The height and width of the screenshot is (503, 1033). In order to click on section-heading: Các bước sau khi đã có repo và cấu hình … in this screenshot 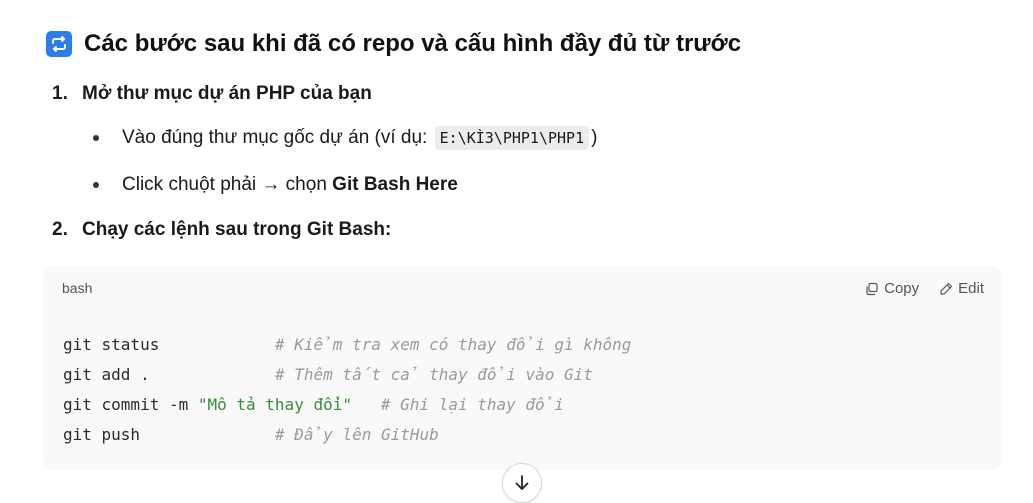, I will do `click(393, 44)`.